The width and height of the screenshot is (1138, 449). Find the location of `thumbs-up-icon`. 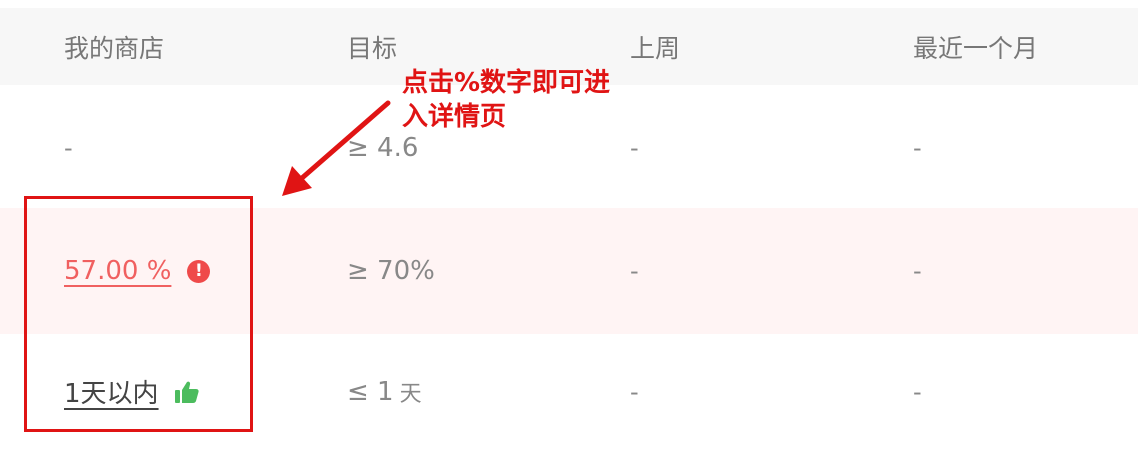

thumbs-up-icon is located at coordinates (186, 392).